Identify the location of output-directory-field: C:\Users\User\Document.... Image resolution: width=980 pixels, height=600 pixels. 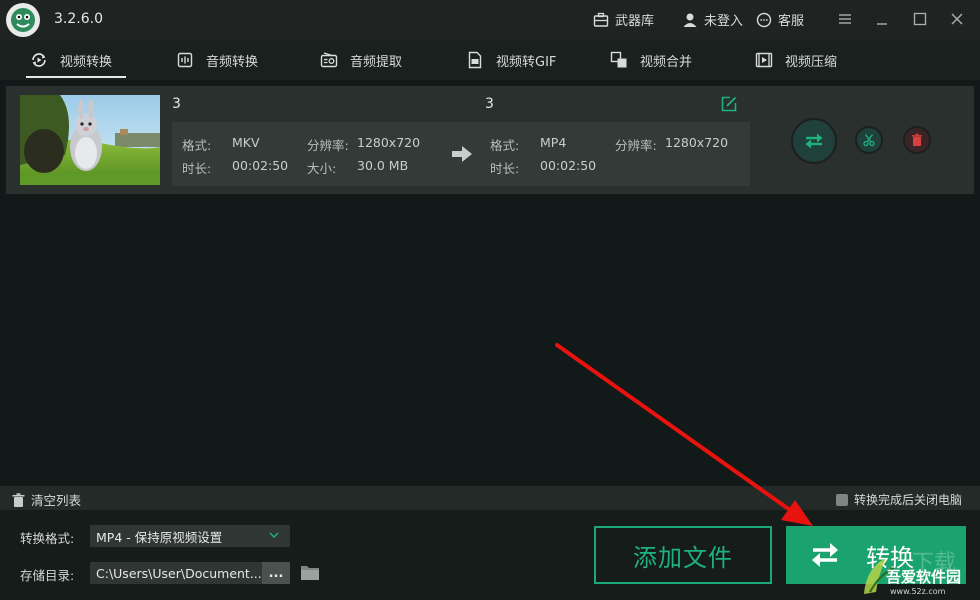
(176, 573).